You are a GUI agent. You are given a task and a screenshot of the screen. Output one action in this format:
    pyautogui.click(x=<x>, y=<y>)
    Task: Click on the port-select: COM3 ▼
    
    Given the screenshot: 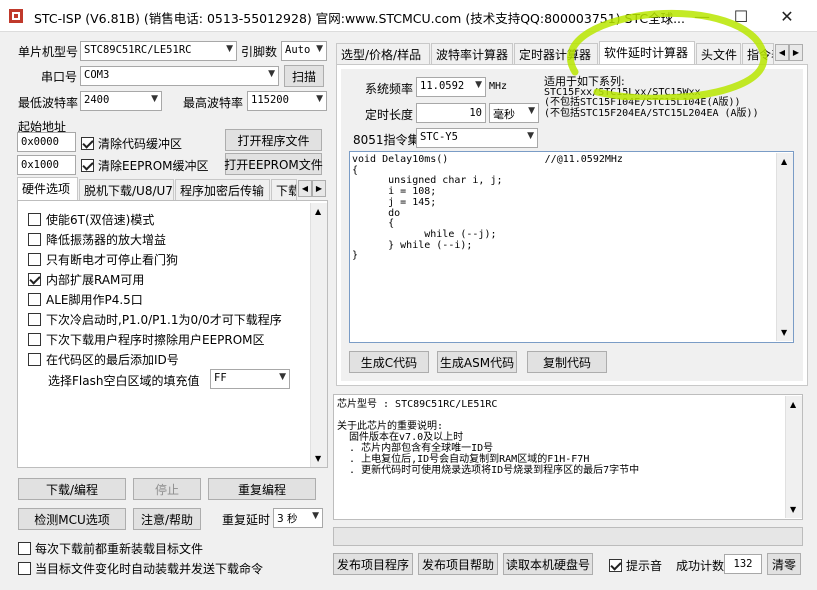 What is the action you would take?
    pyautogui.click(x=179, y=76)
    